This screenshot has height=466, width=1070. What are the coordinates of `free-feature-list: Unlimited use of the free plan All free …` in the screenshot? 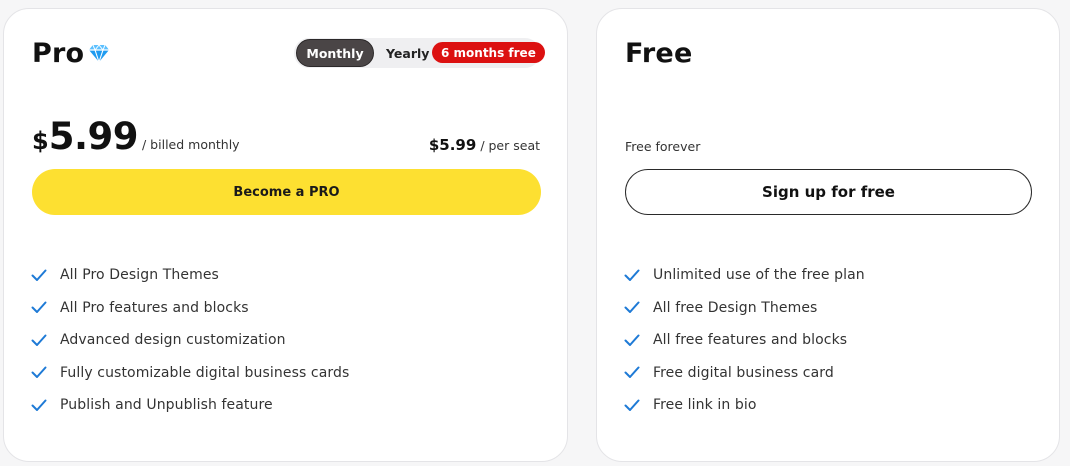 It's located at (744, 340).